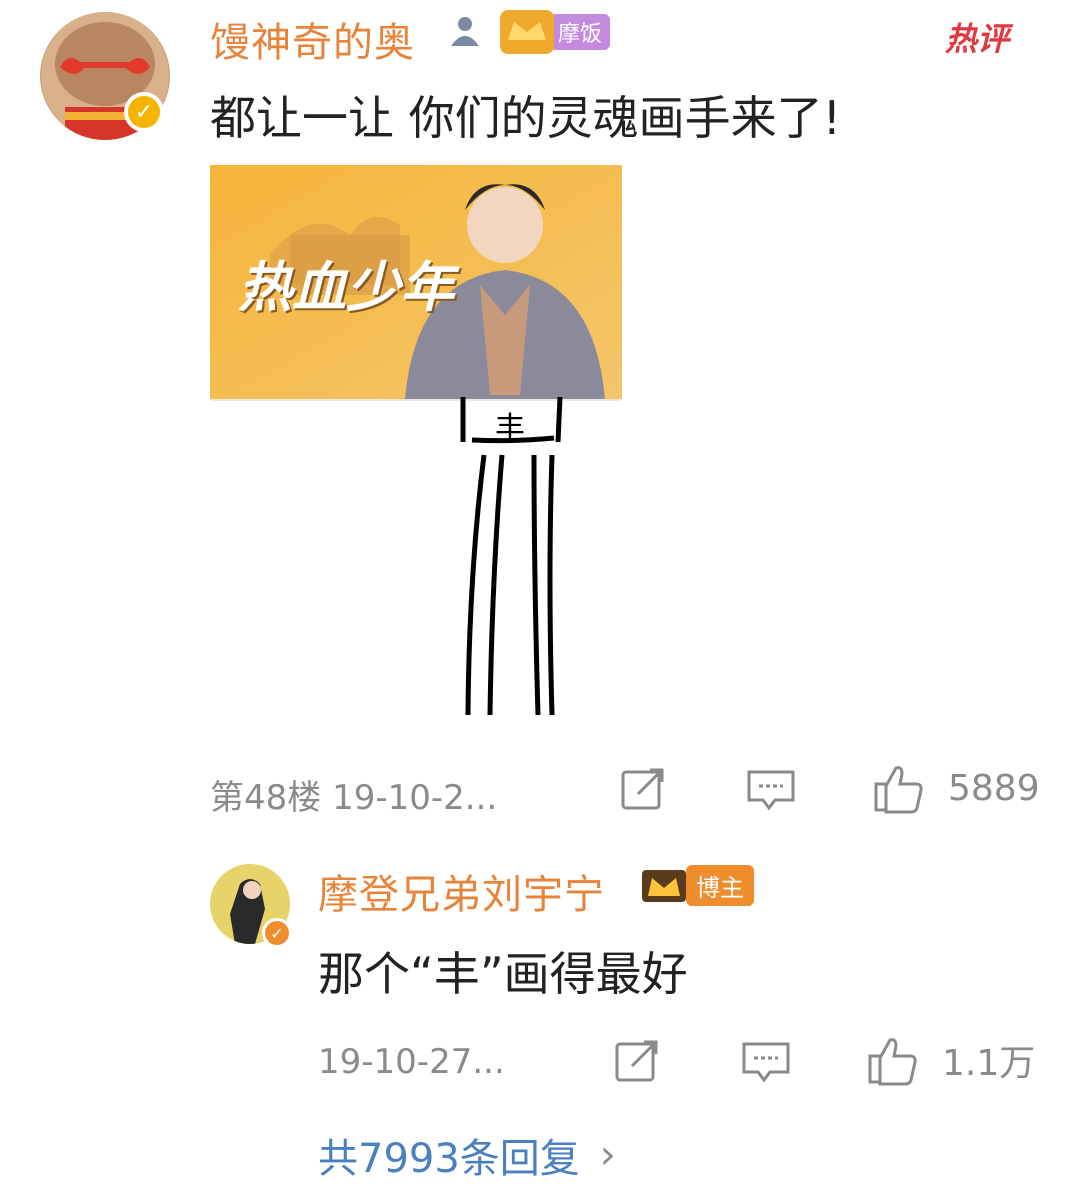  Describe the element at coordinates (526, 118) in the screenshot. I see `comment-text: 都让一让 你们的灵魂画手来了!` at that location.